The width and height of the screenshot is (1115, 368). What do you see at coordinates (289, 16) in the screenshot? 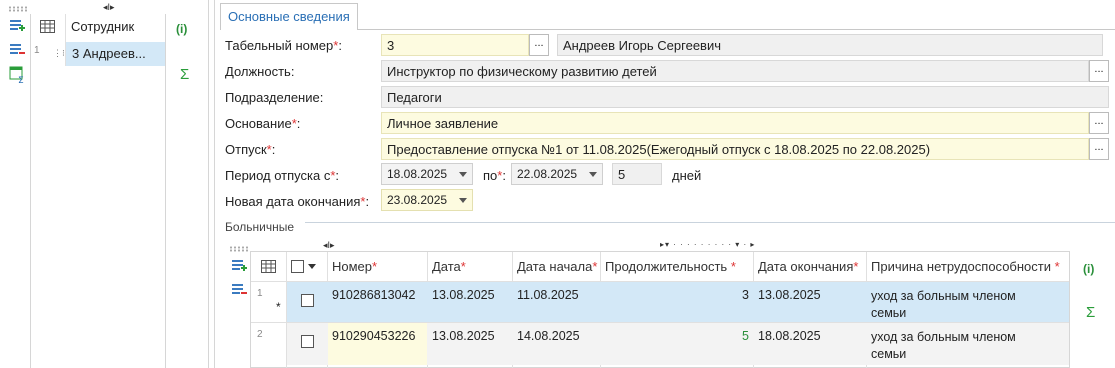
I see `tab-main-info: Основные сведения` at bounding box center [289, 16].